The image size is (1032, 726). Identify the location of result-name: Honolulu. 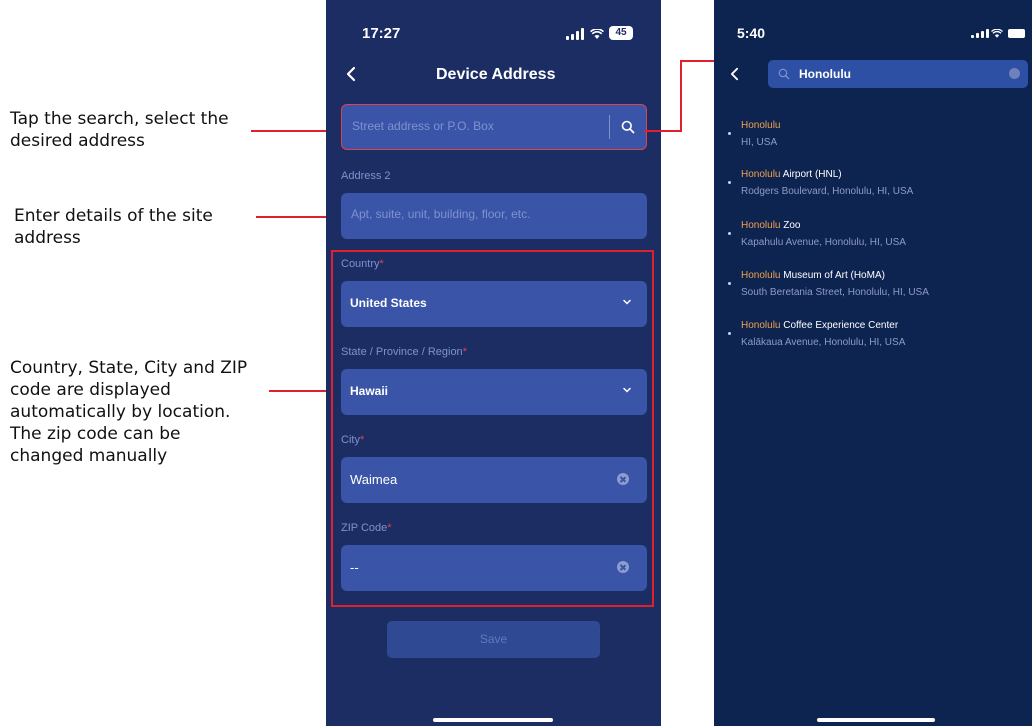
(761, 125).